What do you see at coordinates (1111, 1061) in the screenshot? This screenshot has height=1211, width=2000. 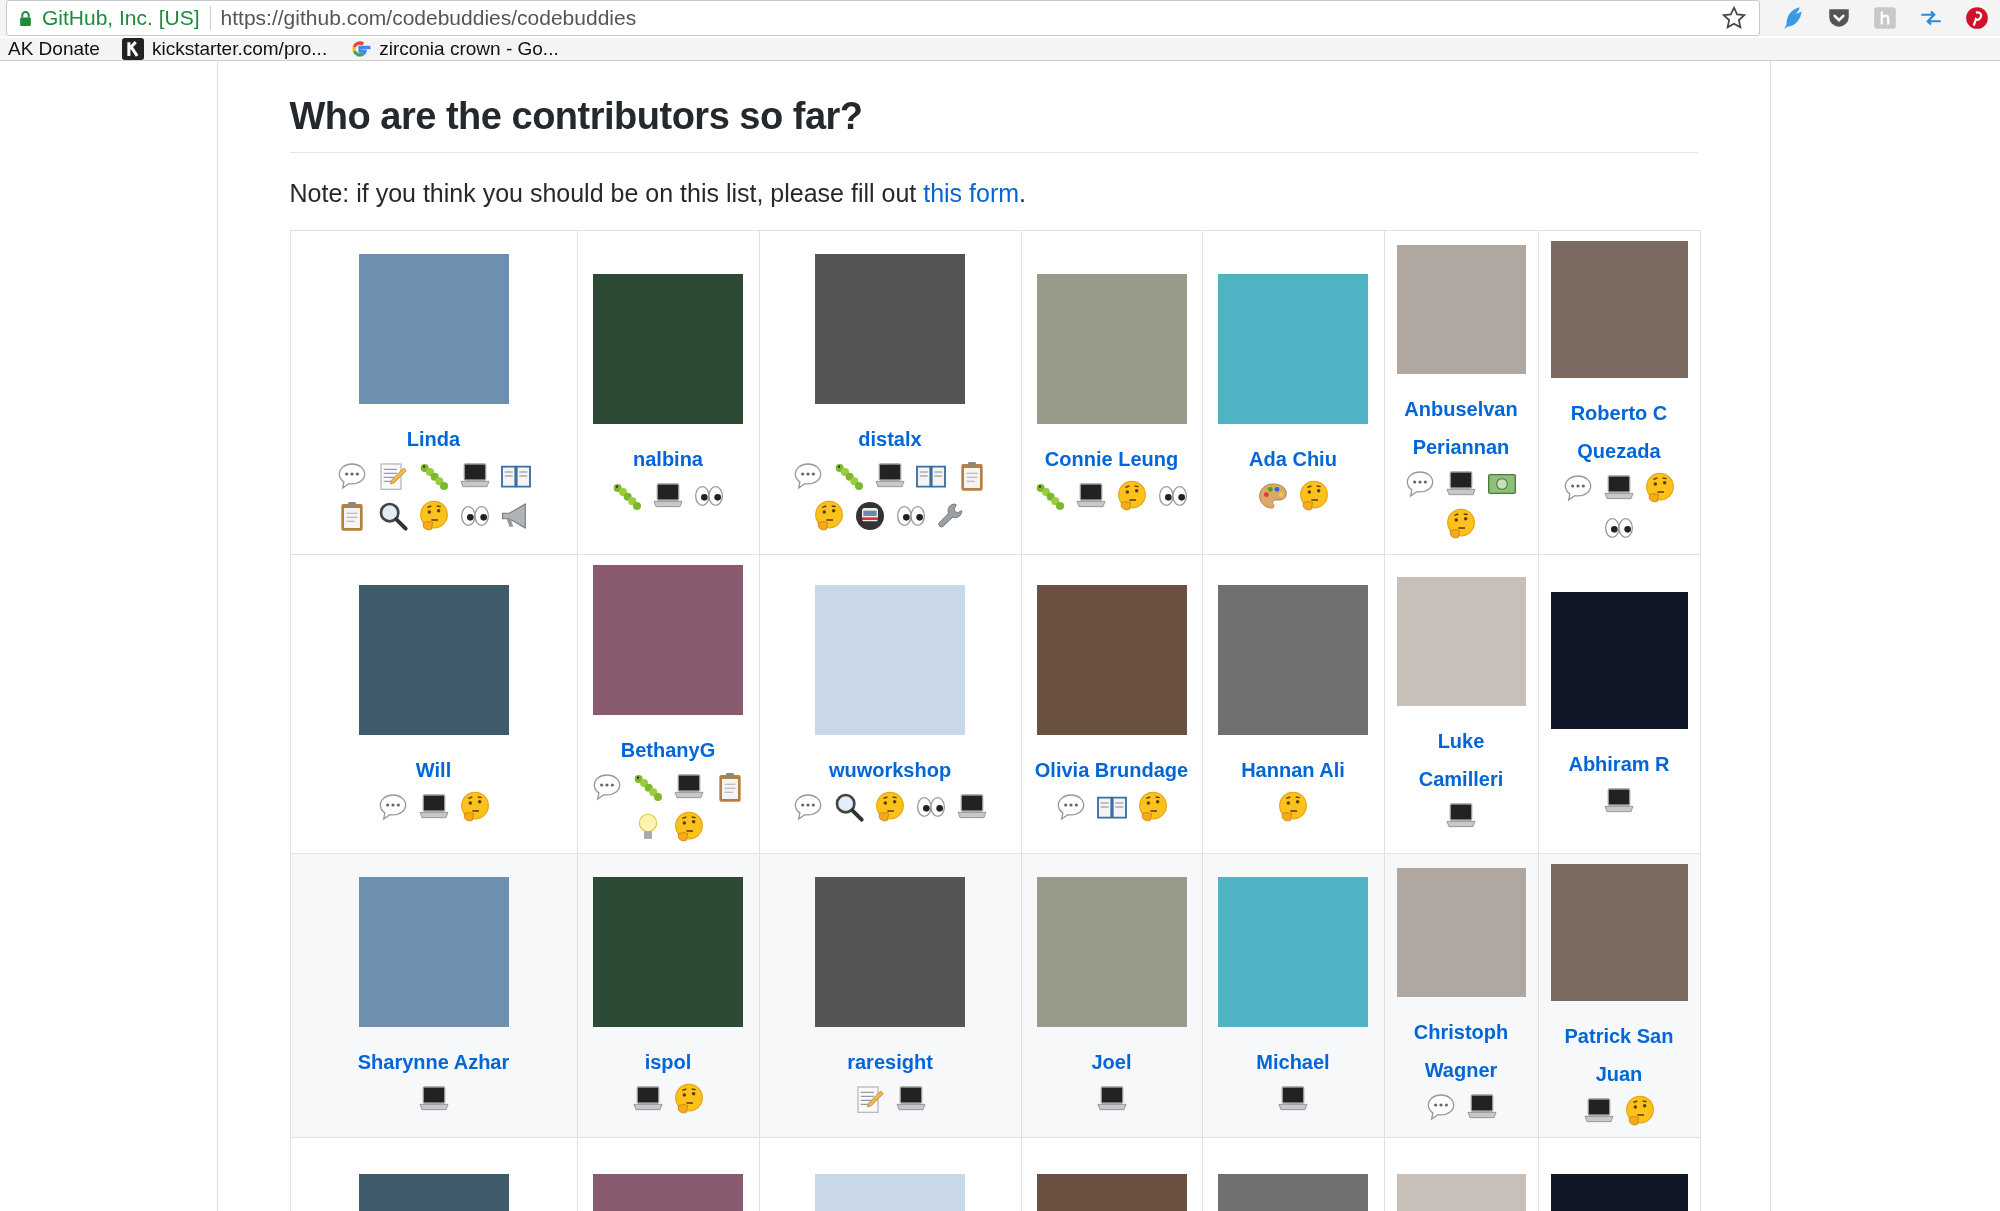 I see `contributor-name-link: Joel` at bounding box center [1111, 1061].